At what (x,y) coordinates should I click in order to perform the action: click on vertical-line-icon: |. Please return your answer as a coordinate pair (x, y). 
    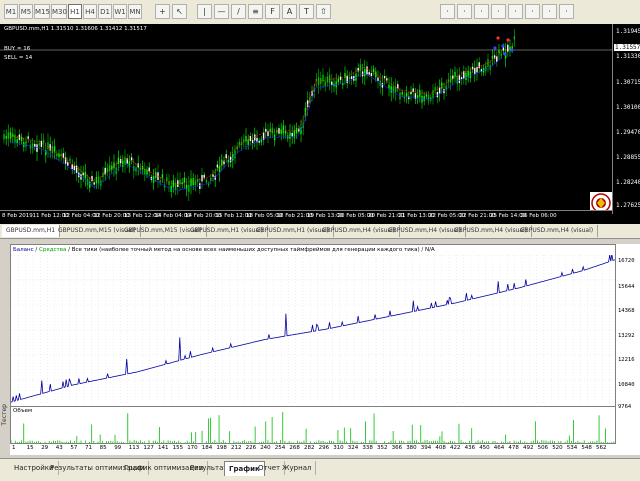
    Looking at the image, I should click on (204, 11).